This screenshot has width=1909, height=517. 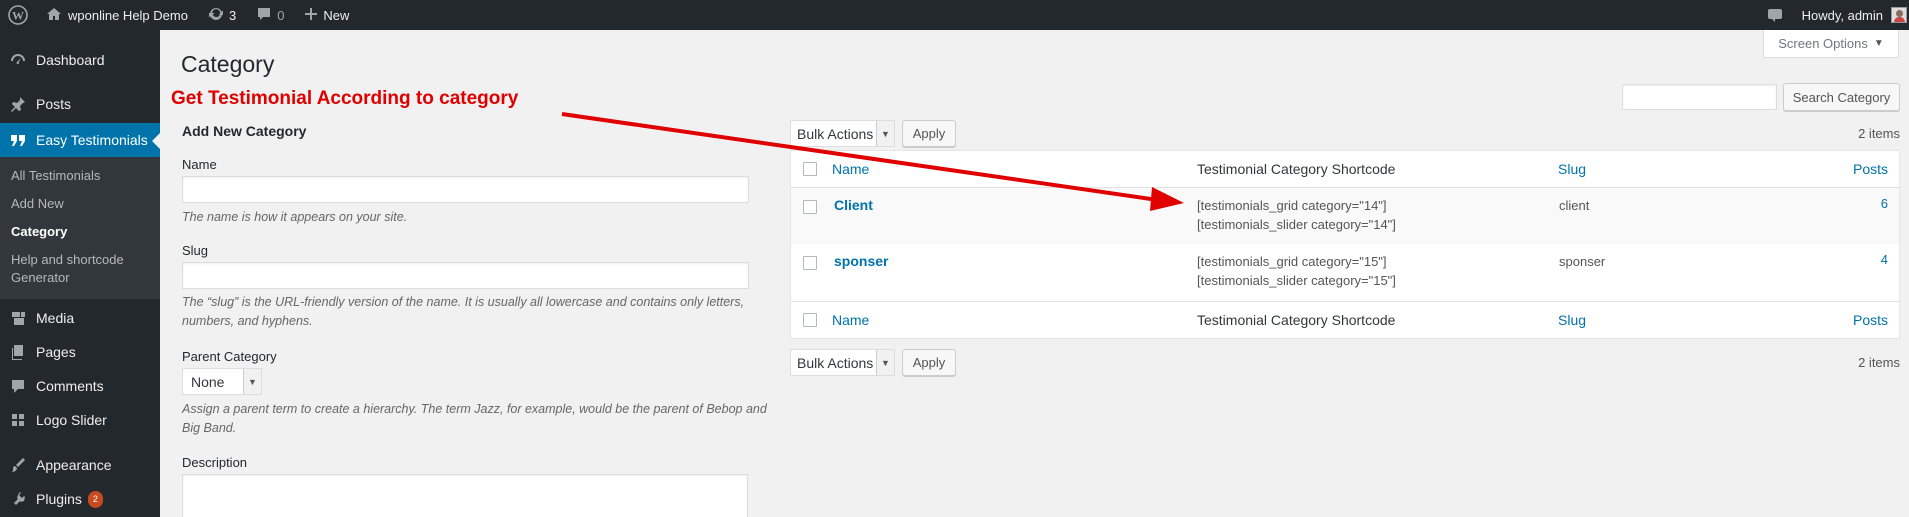 What do you see at coordinates (295, 217) in the screenshot?
I see `name-description: The name is how it appears on your site.` at bounding box center [295, 217].